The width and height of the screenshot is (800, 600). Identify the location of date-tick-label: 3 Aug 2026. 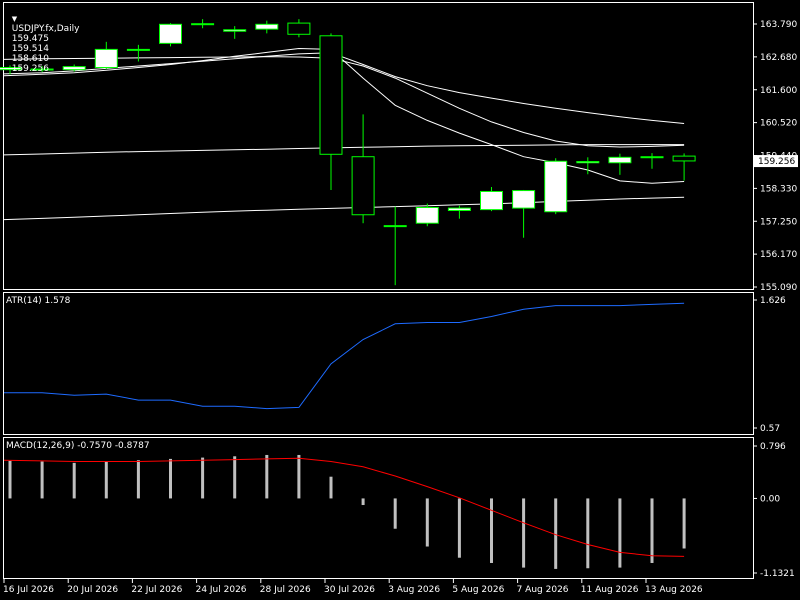
(414, 590).